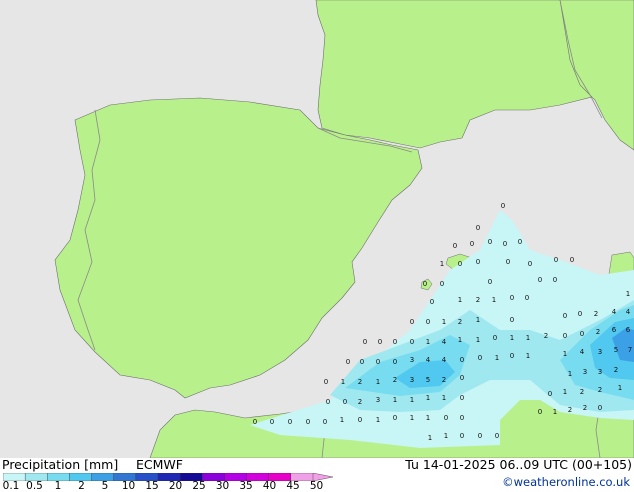 The width and height of the screenshot is (634, 492). I want to click on svg-text: 6, so click(614, 330).